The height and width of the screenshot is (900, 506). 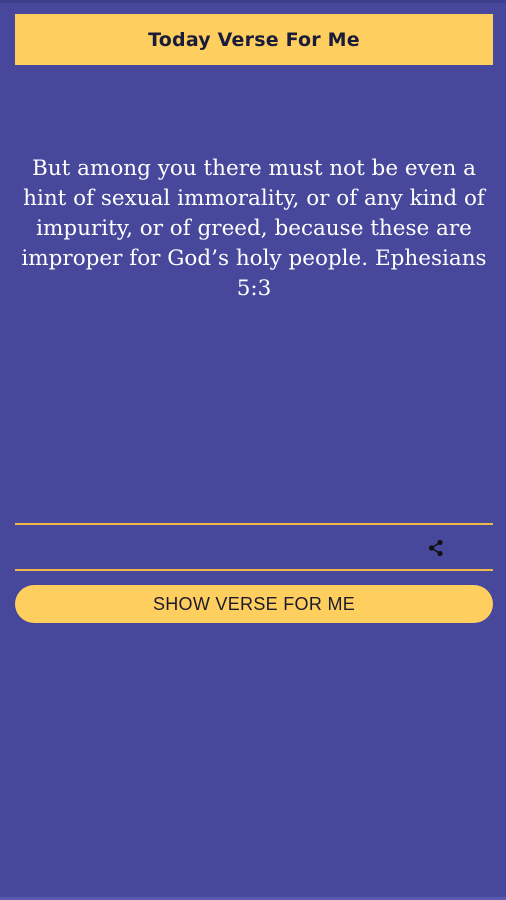 What do you see at coordinates (253, 1) in the screenshot?
I see `status-edge` at bounding box center [253, 1].